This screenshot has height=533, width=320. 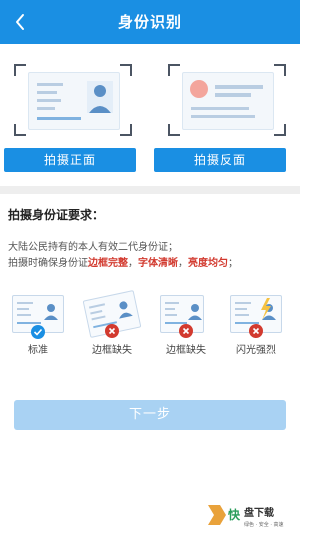 What do you see at coordinates (259, 512) in the screenshot?
I see `watermark-title: 盘下载` at bounding box center [259, 512].